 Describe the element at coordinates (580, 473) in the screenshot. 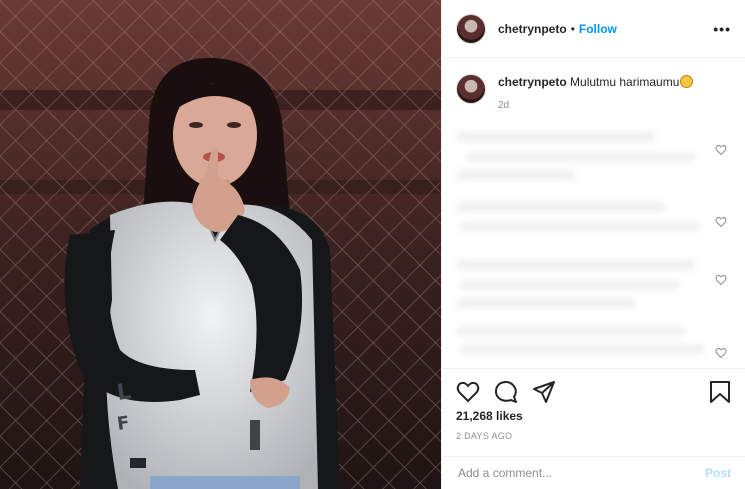

I see `comment-input` at that location.